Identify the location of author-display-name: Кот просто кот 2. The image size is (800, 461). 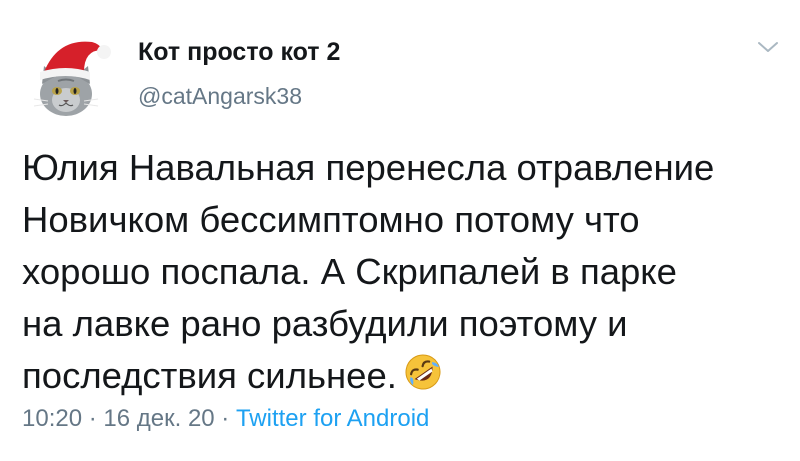
(239, 52).